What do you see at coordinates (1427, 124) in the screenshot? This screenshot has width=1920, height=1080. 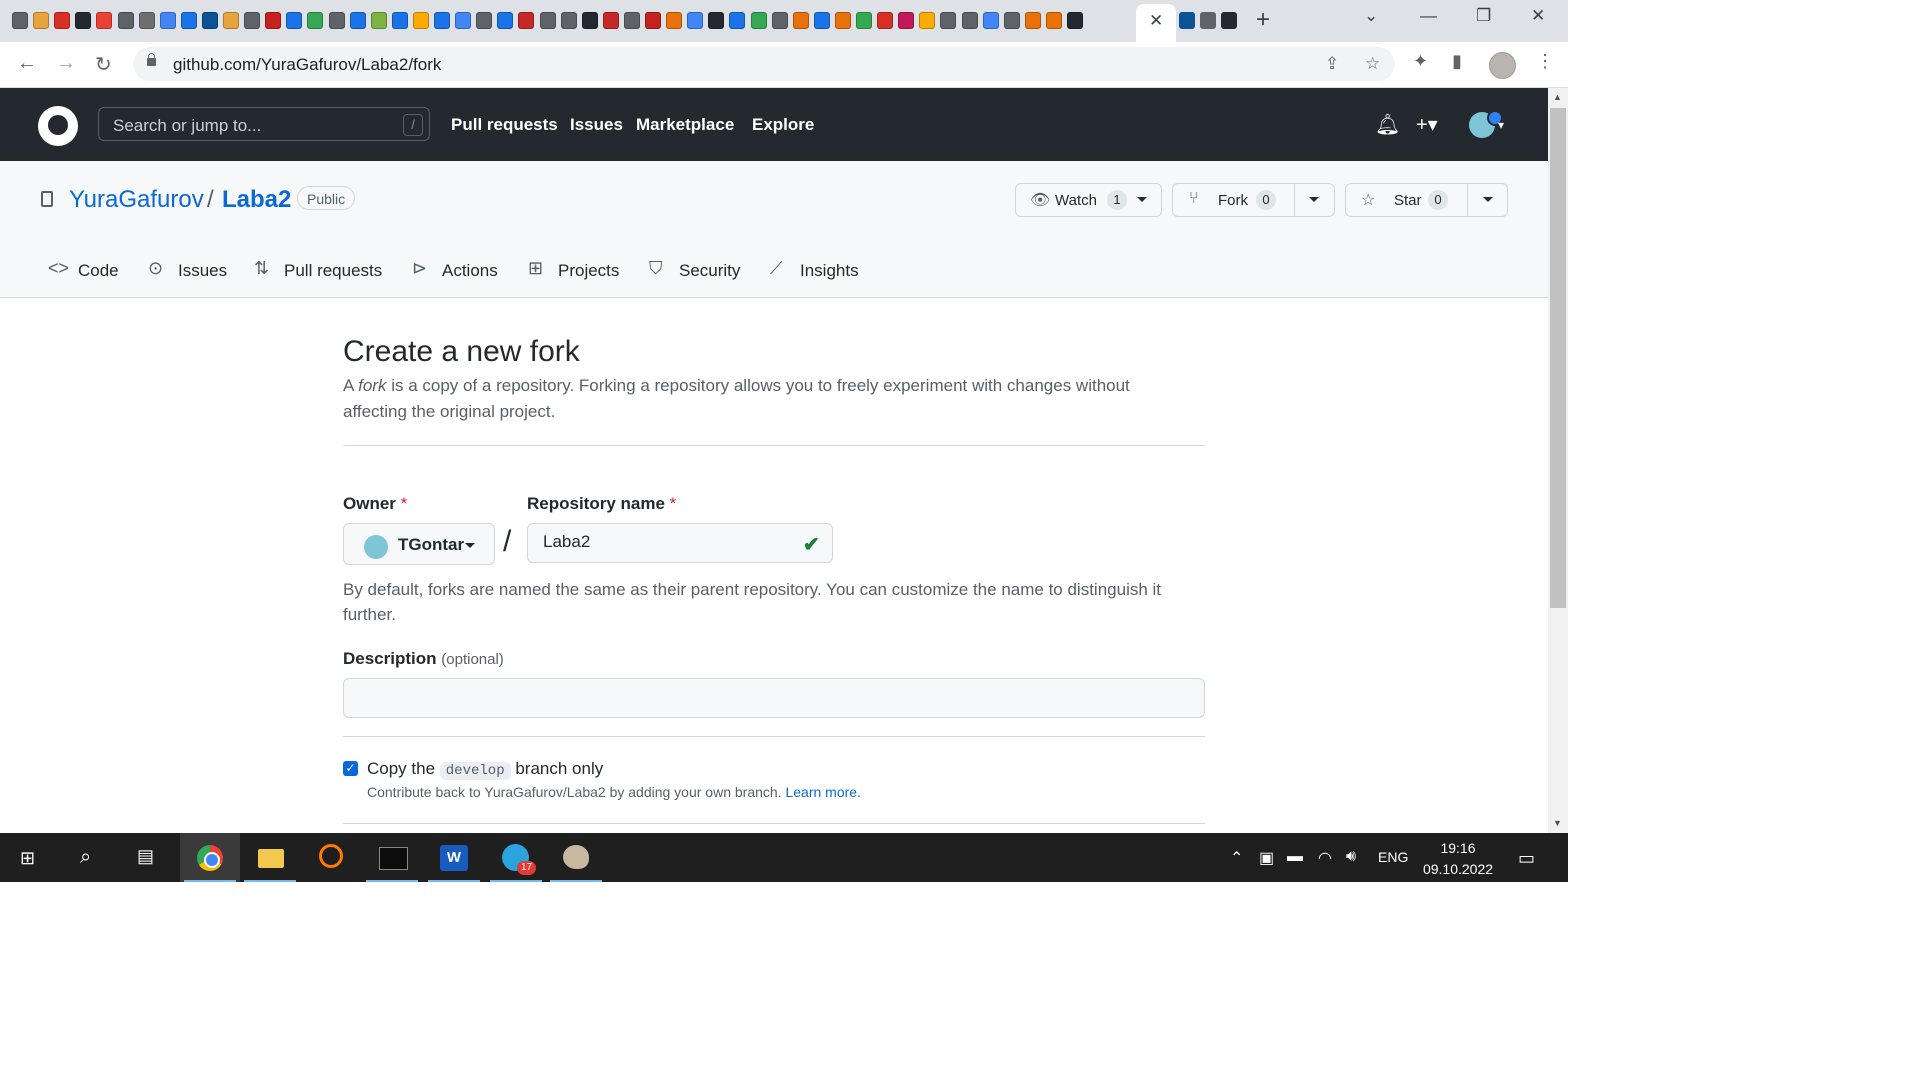 I see `create-new-plus-icon: +▾` at bounding box center [1427, 124].